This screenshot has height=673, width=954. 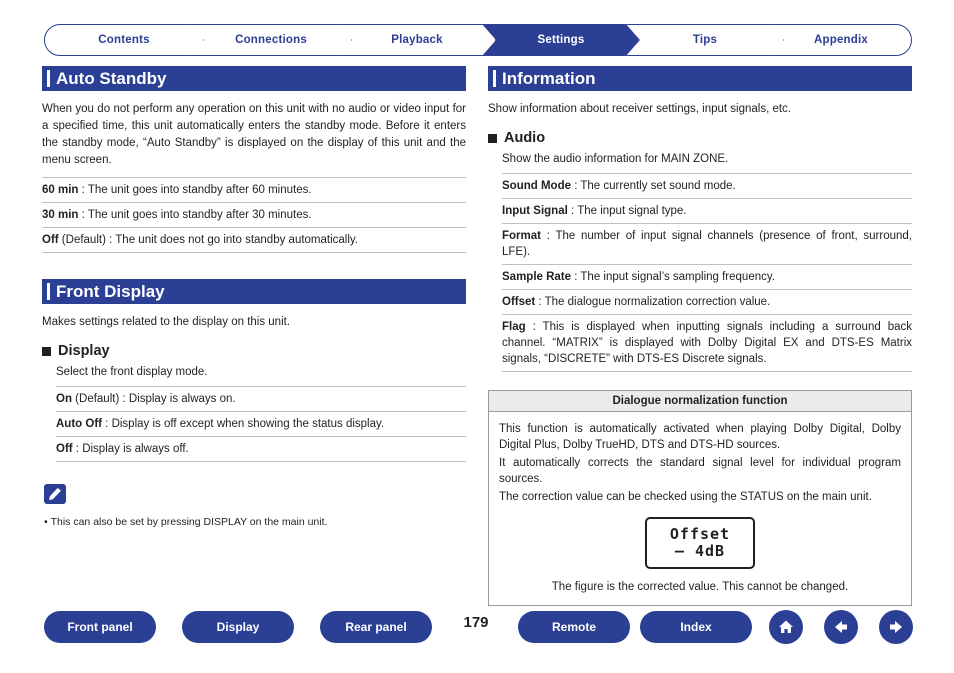 I want to click on subheading-label: Audio, so click(x=525, y=138).